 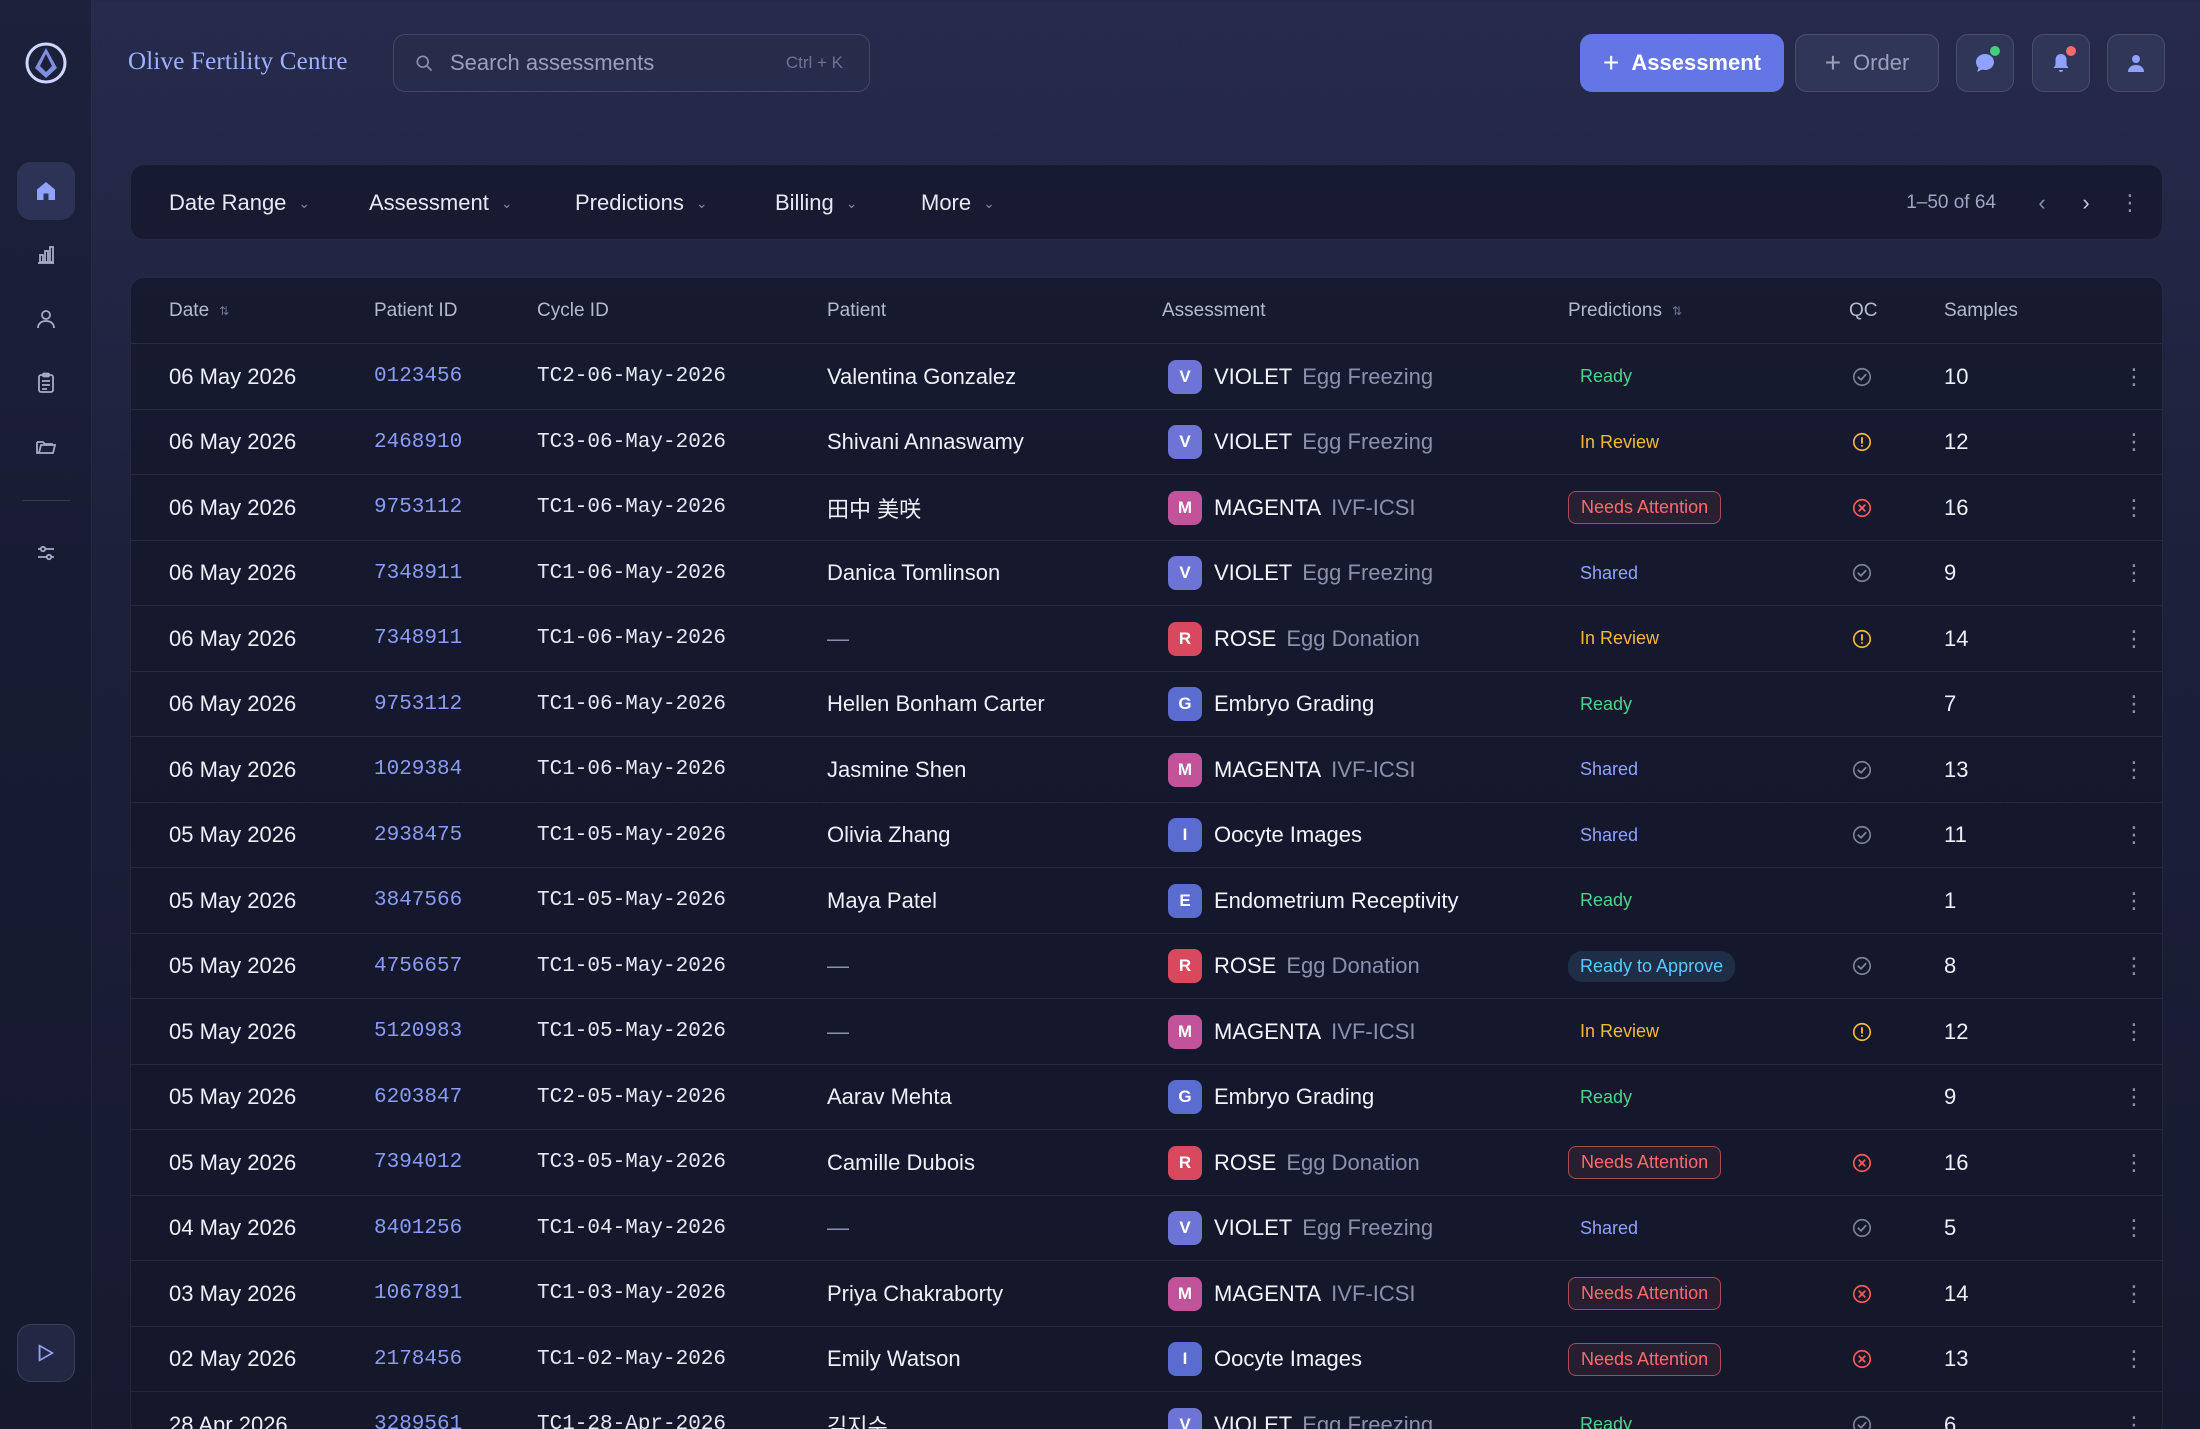 What do you see at coordinates (618, 63) in the screenshot?
I see `search-input` at bounding box center [618, 63].